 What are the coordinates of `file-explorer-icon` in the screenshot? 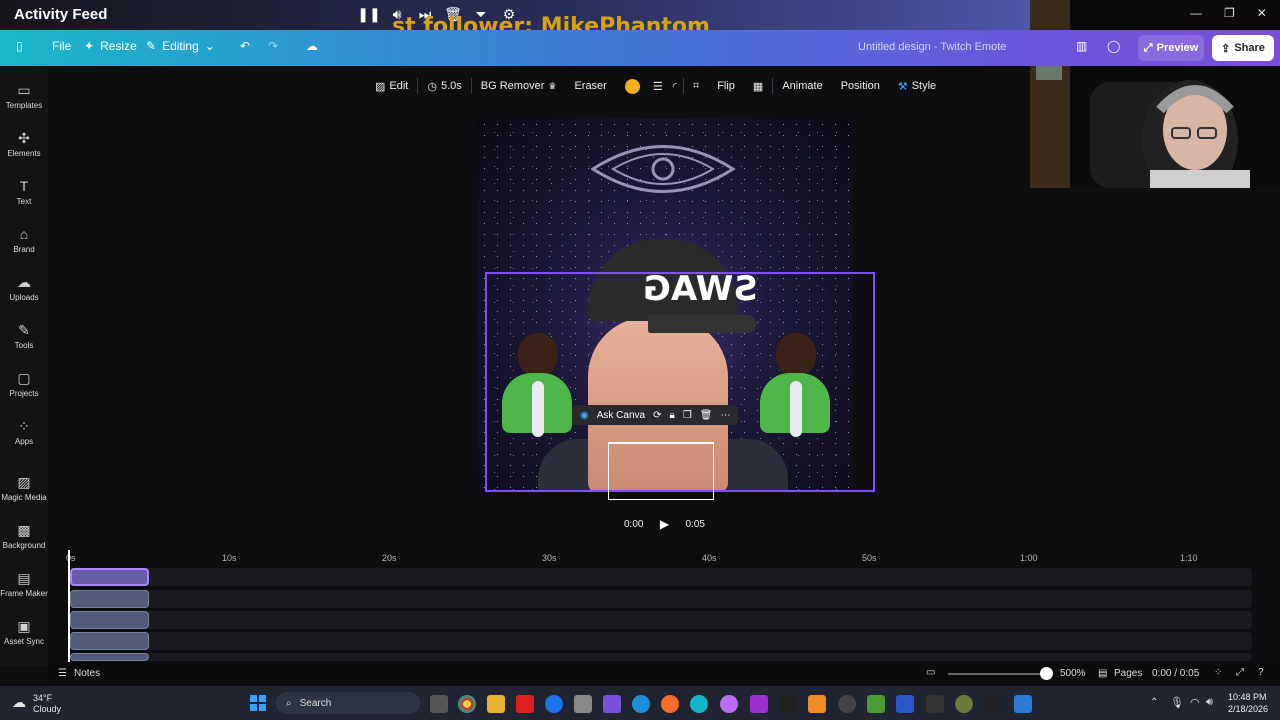 It's located at (496, 704).